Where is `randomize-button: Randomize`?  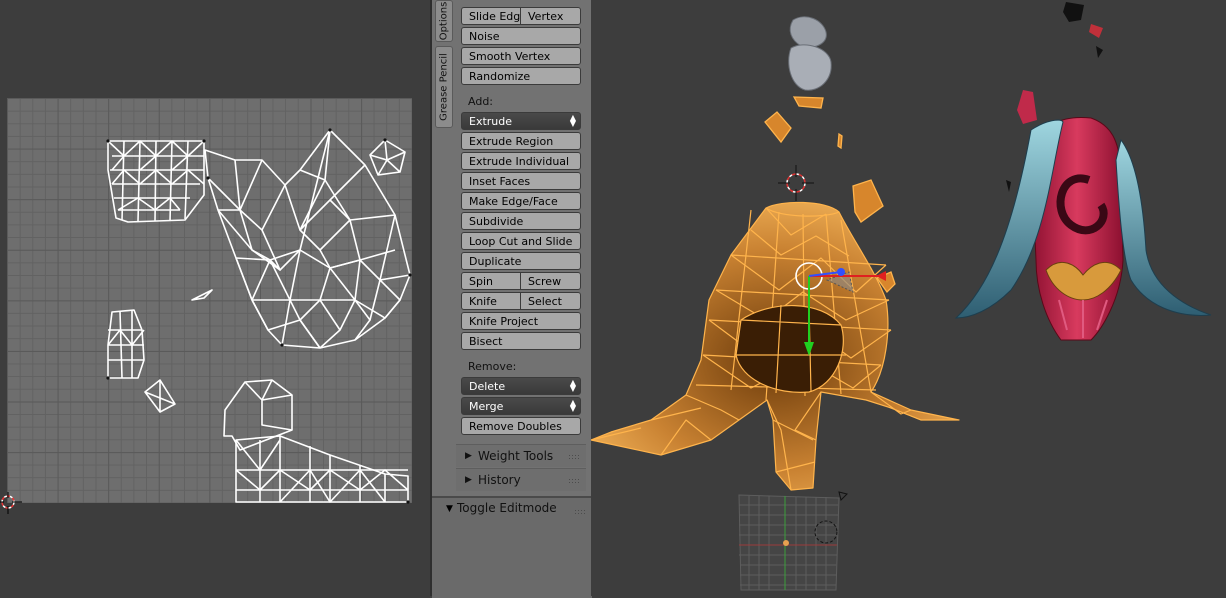 randomize-button: Randomize is located at coordinates (521, 76).